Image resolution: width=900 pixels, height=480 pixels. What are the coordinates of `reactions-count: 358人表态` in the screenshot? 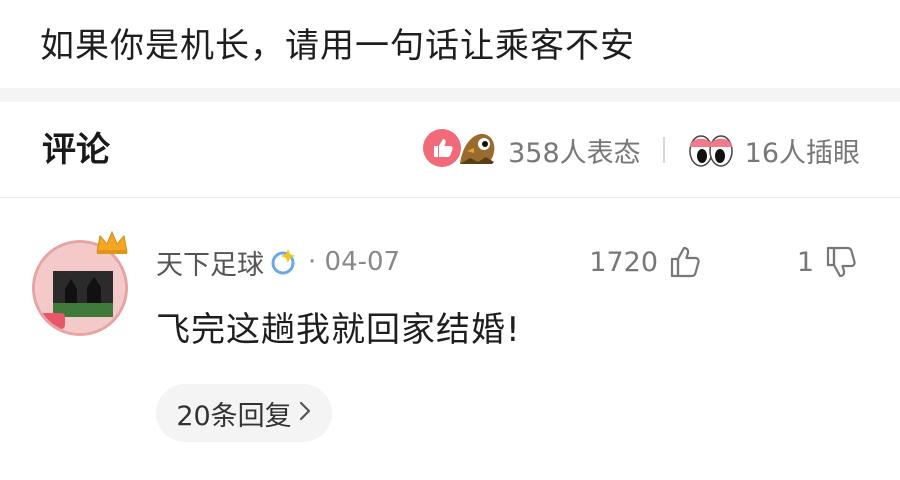 It's located at (574, 153).